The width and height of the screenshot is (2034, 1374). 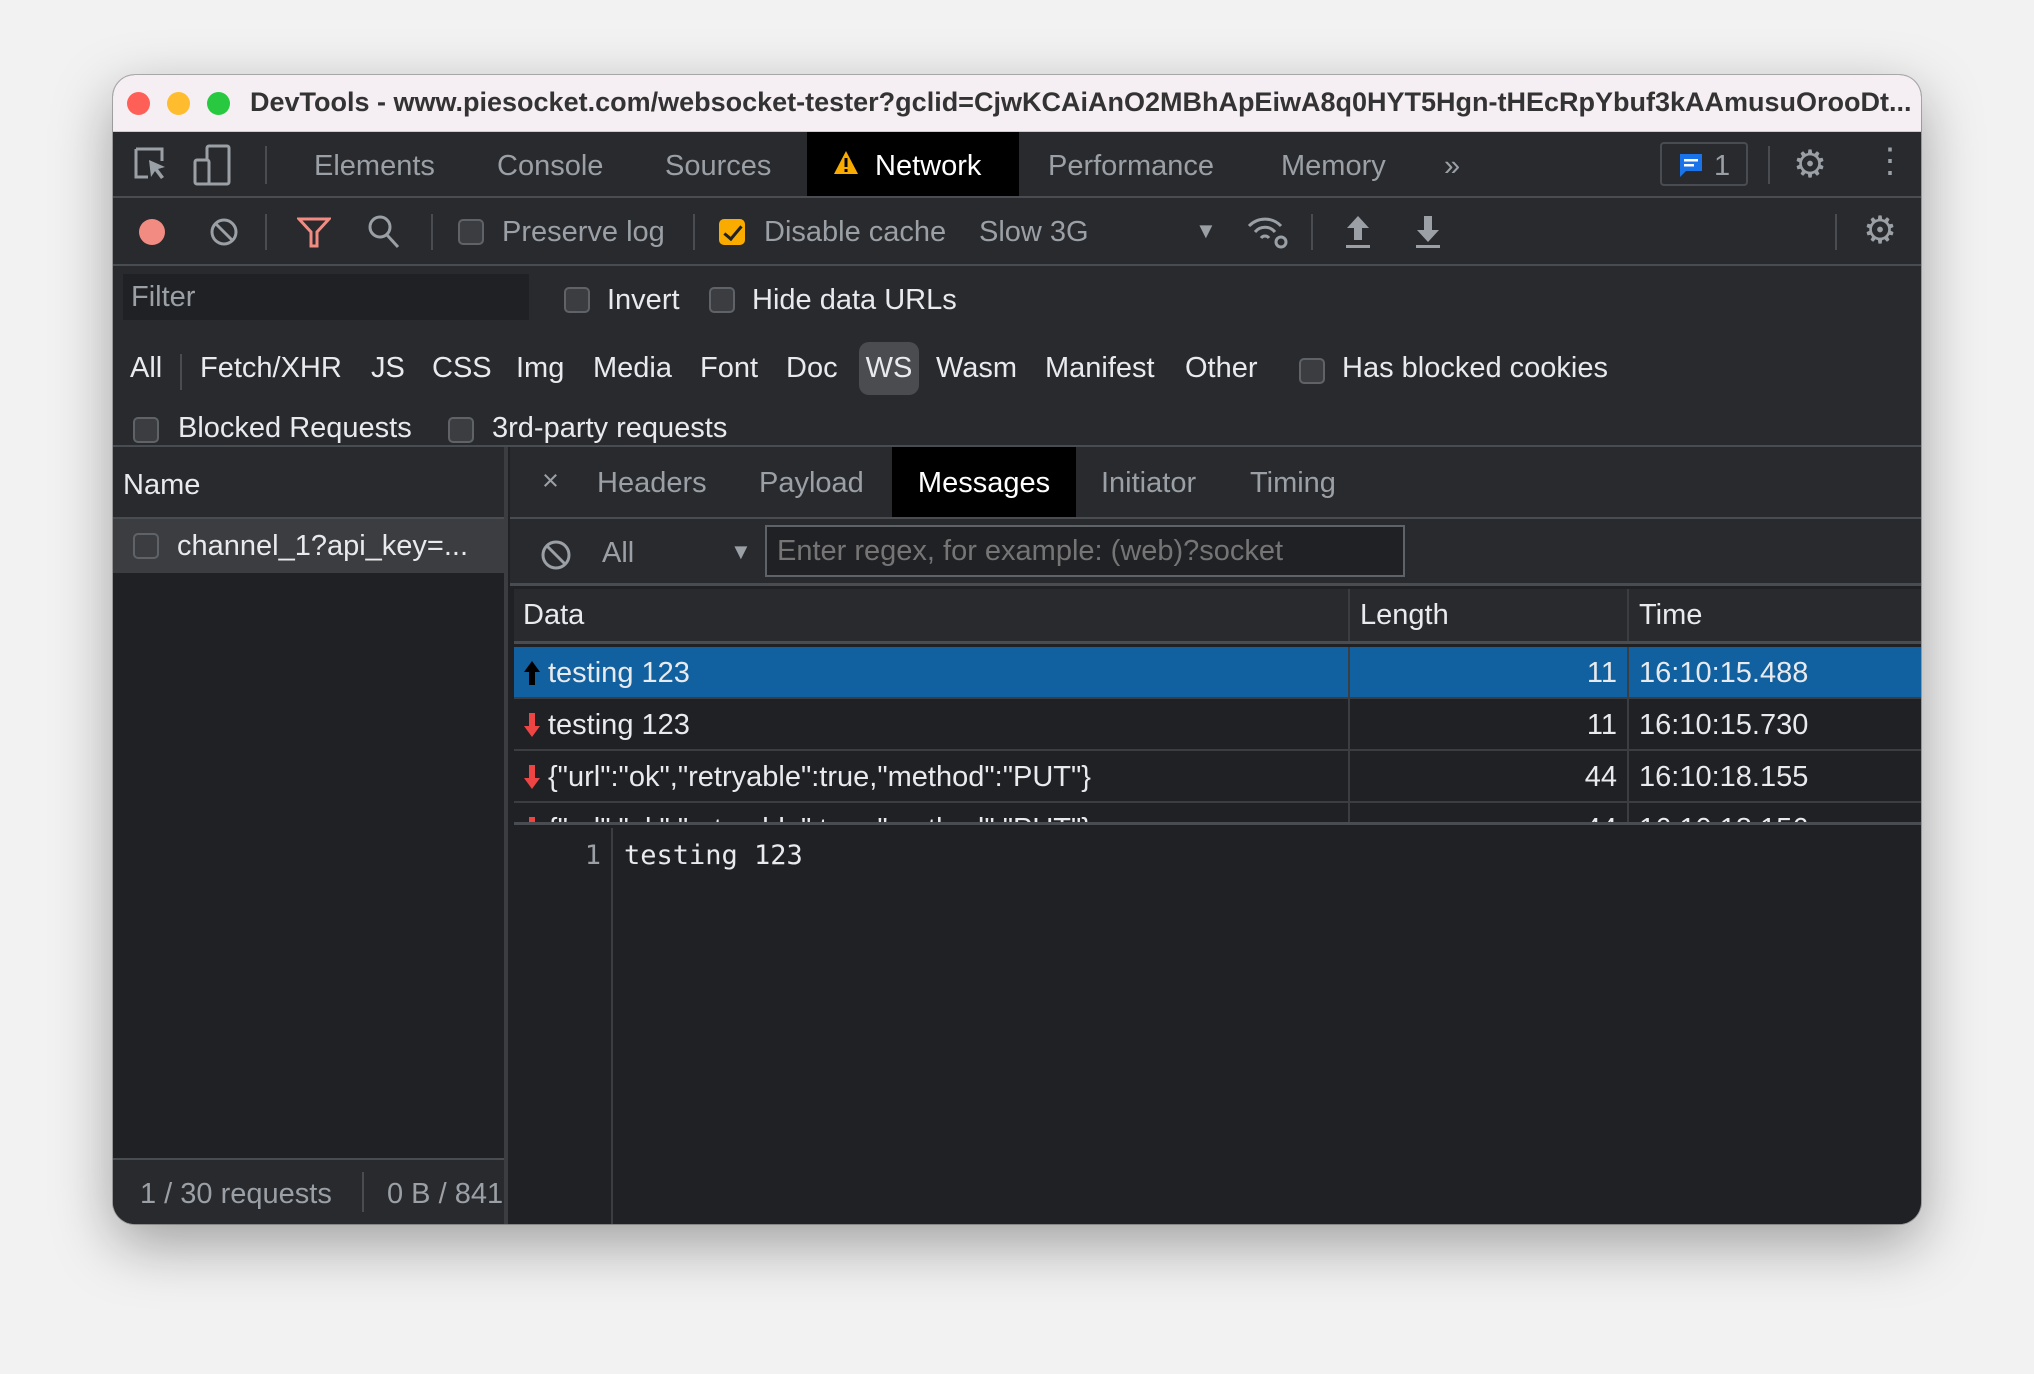 What do you see at coordinates (1775, 777) in the screenshot?
I see `message-time: 16:10:18.155` at bounding box center [1775, 777].